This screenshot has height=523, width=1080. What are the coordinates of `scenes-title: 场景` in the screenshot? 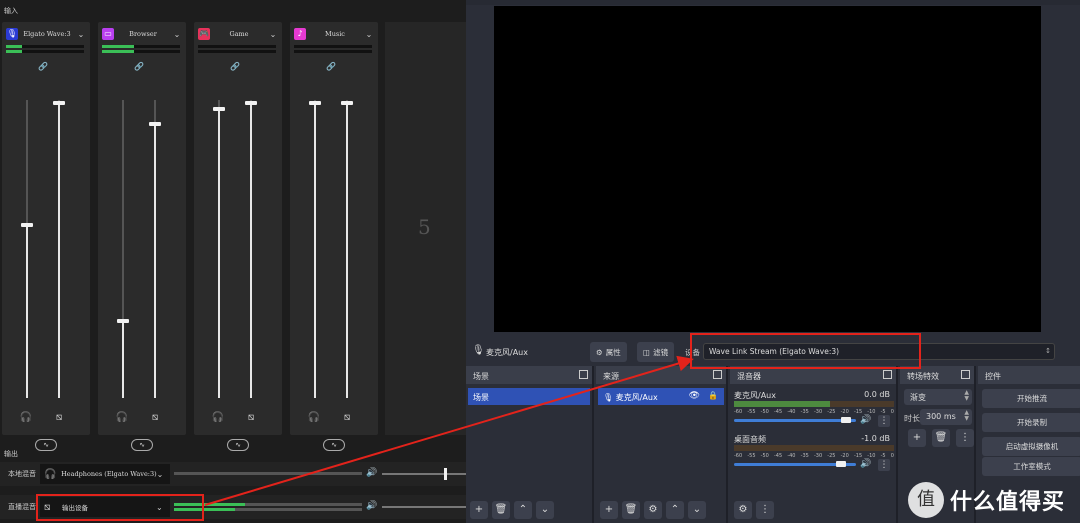 It's located at (481, 376).